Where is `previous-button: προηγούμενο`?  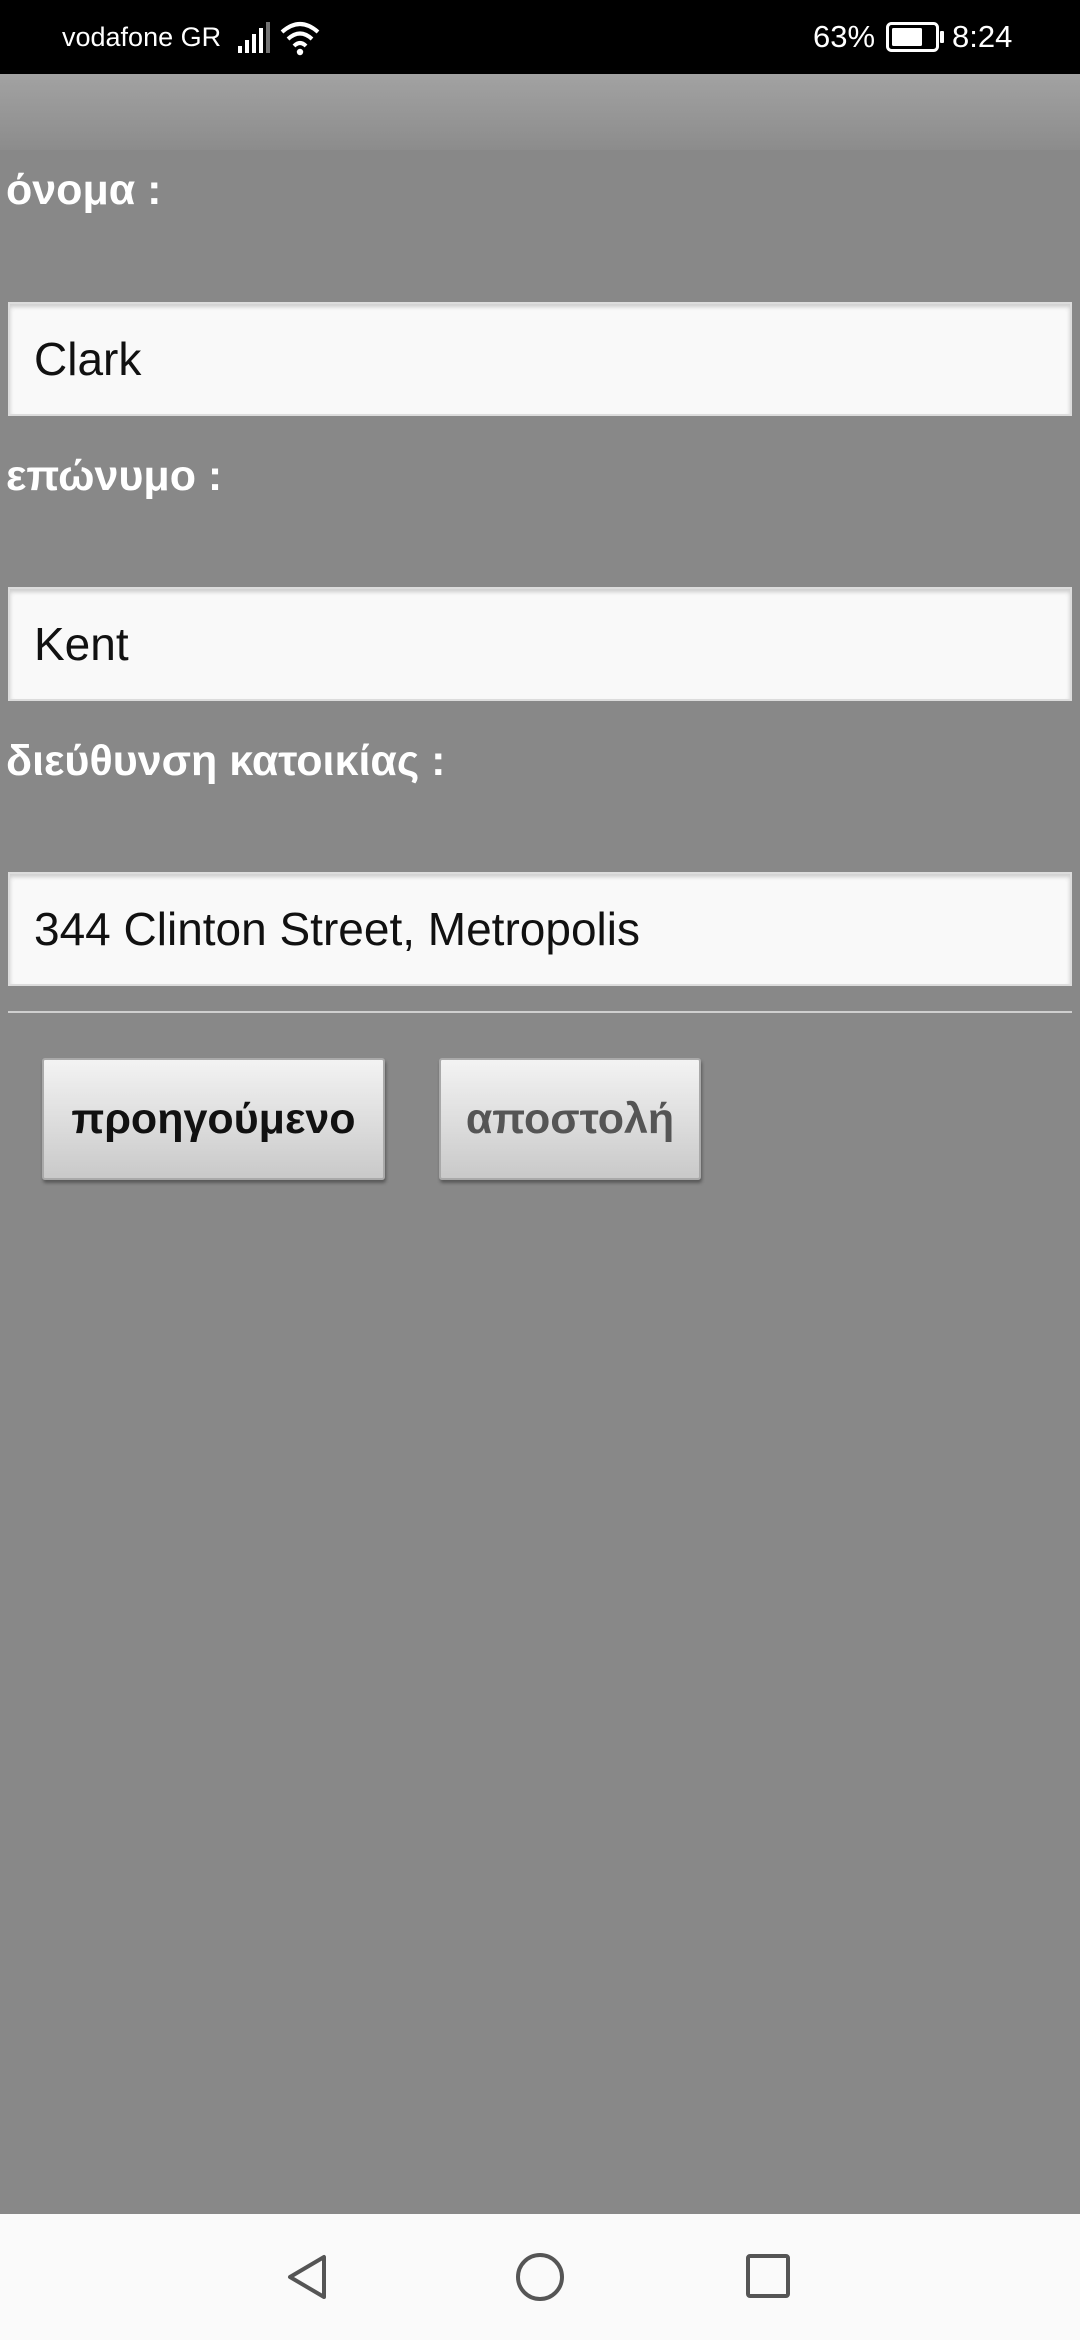 previous-button: προηγούμενο is located at coordinates (213, 1119).